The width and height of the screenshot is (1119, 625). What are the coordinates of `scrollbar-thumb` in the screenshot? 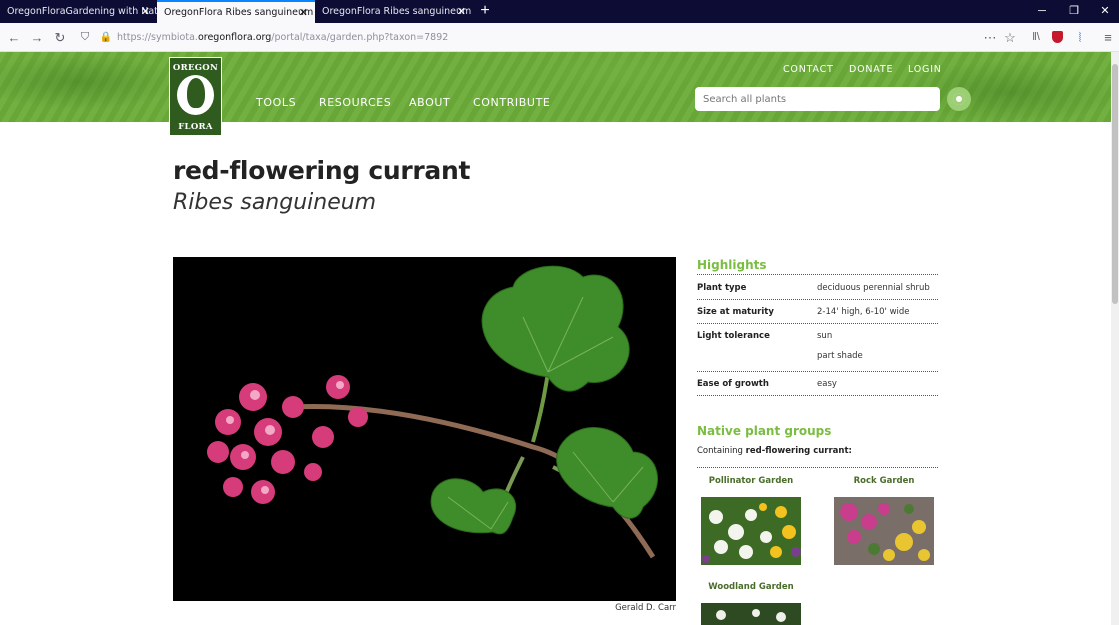 It's located at (1115, 184).